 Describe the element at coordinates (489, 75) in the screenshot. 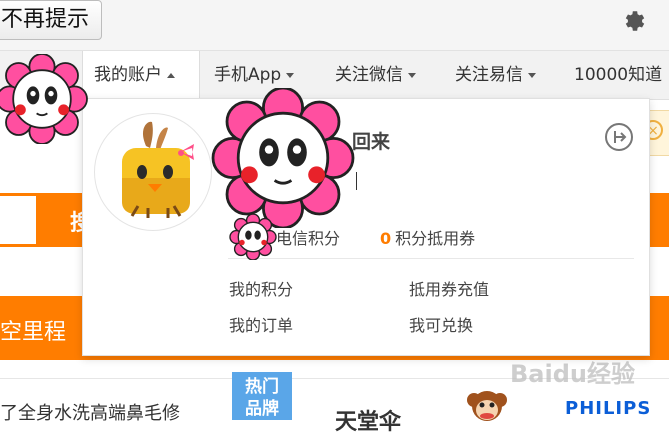

I see `nav-label: 关注易信` at that location.